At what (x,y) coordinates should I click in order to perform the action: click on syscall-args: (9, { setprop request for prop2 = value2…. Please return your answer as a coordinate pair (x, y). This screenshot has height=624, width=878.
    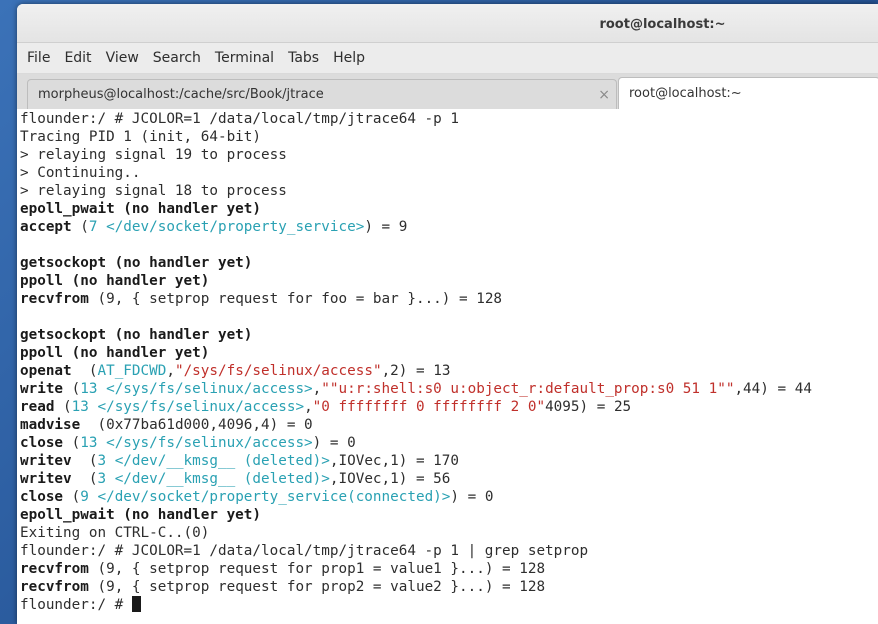
    Looking at the image, I should click on (317, 587).